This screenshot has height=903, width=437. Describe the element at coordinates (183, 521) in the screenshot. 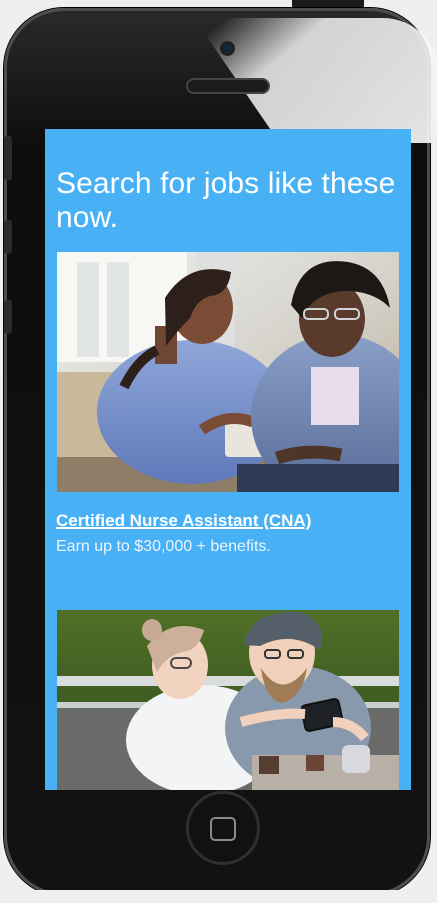

I see `job-link-cna: Certified Nurse Assistant (CNA)` at that location.